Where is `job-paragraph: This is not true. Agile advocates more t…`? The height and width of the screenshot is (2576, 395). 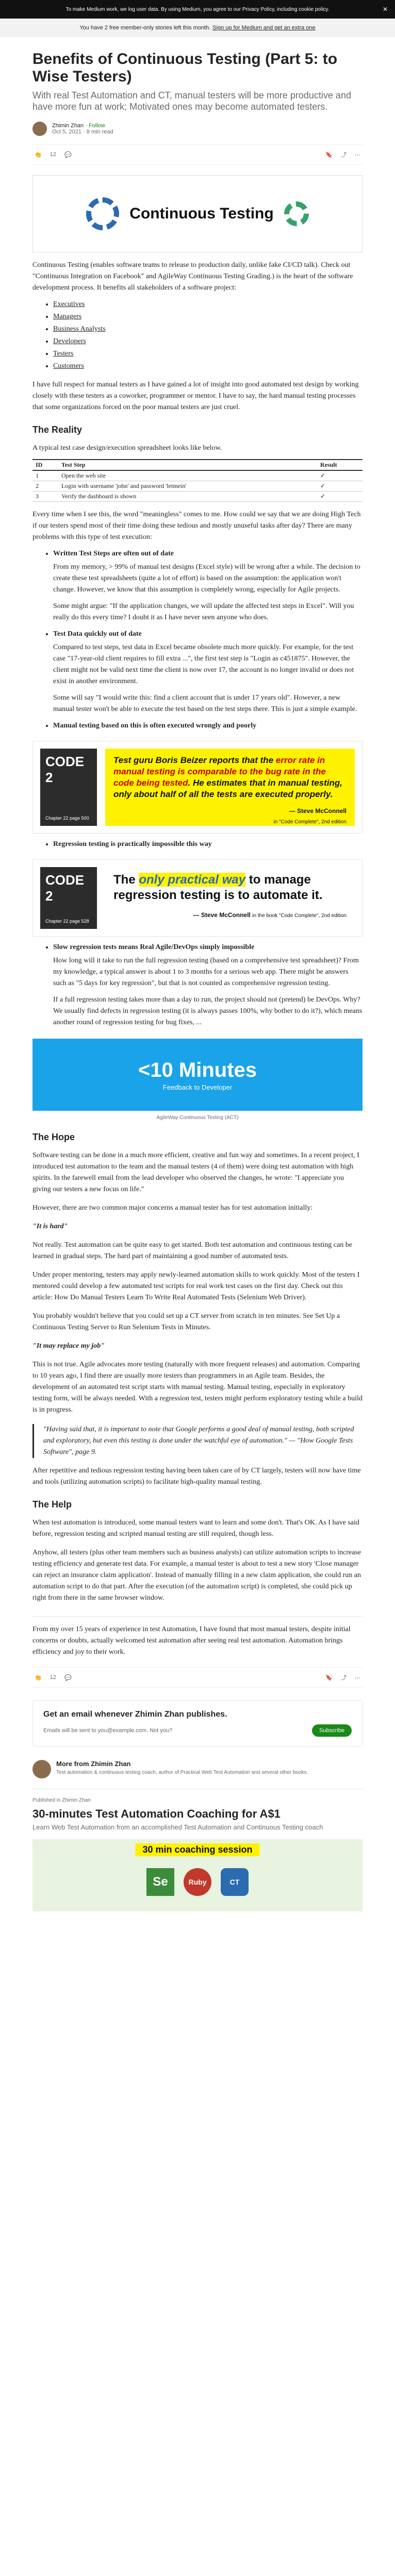
job-paragraph: This is not true. Agile advocates more t… is located at coordinates (197, 1387).